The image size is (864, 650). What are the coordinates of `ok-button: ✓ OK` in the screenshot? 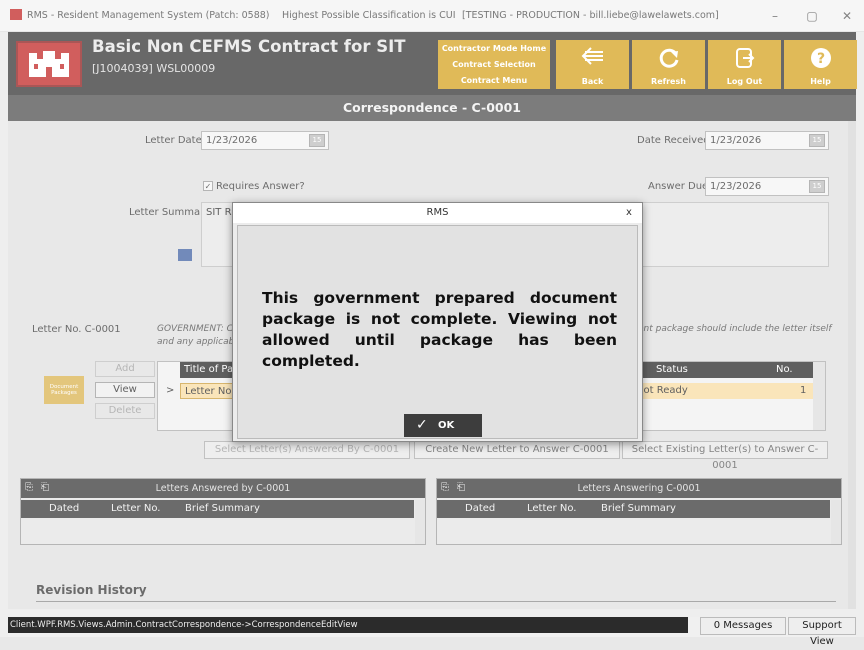 It's located at (443, 425).